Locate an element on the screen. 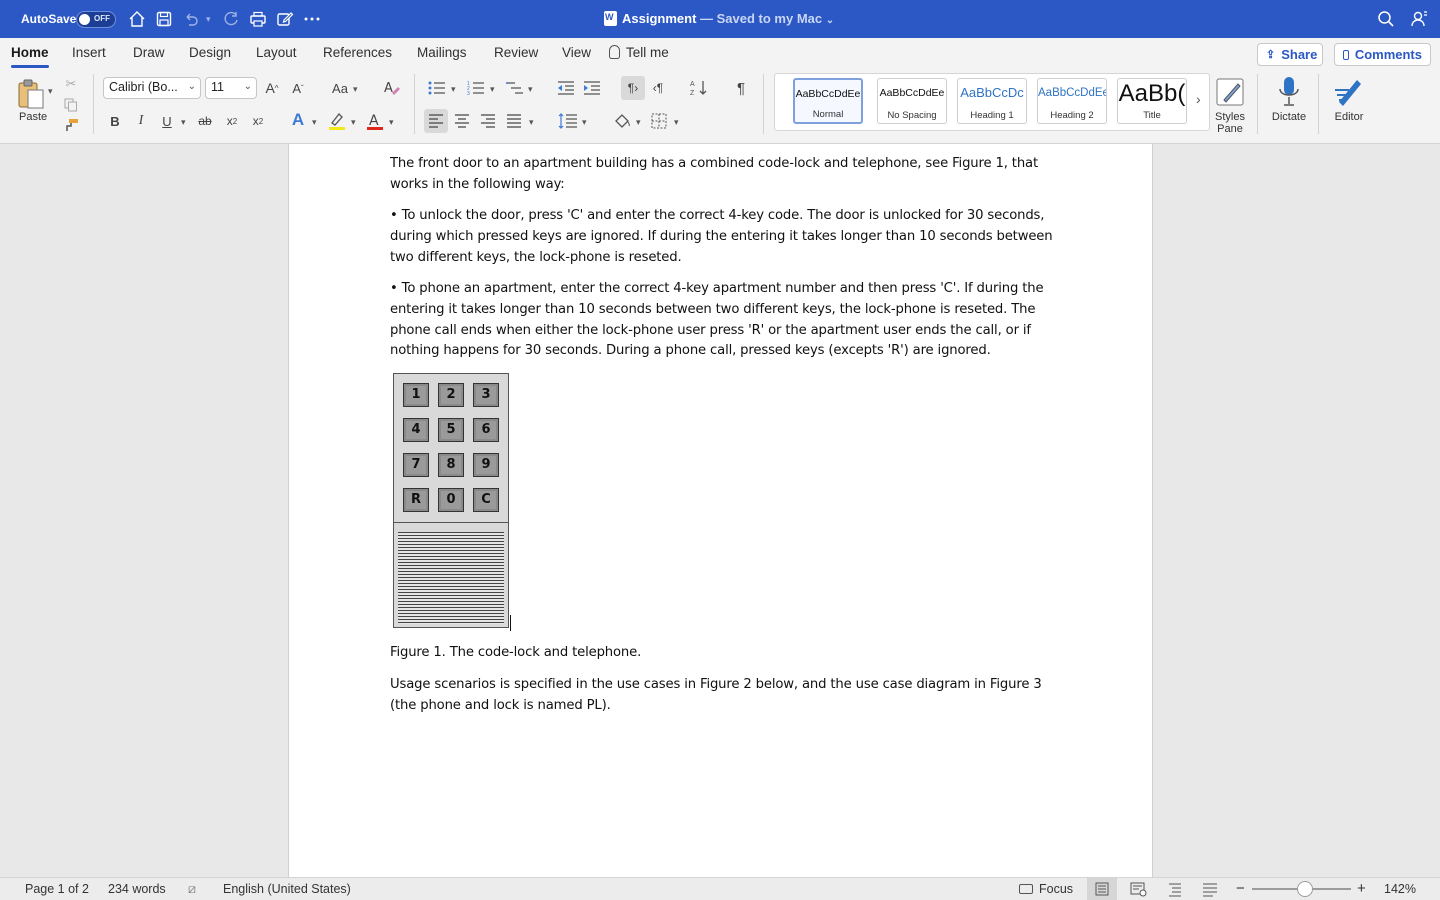 The width and height of the screenshot is (1440, 900). undo-icon is located at coordinates (191, 19).